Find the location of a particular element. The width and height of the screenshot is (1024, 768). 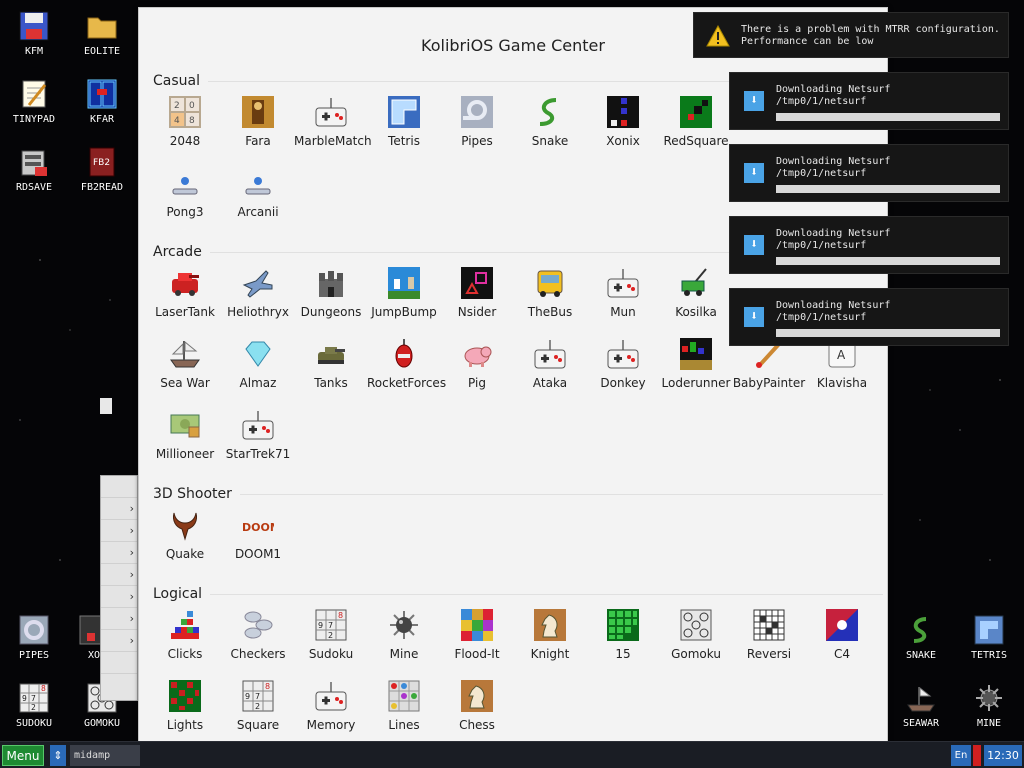

desktop-icon-sudoku: 9782 SUDOKU is located at coordinates (34, 705).